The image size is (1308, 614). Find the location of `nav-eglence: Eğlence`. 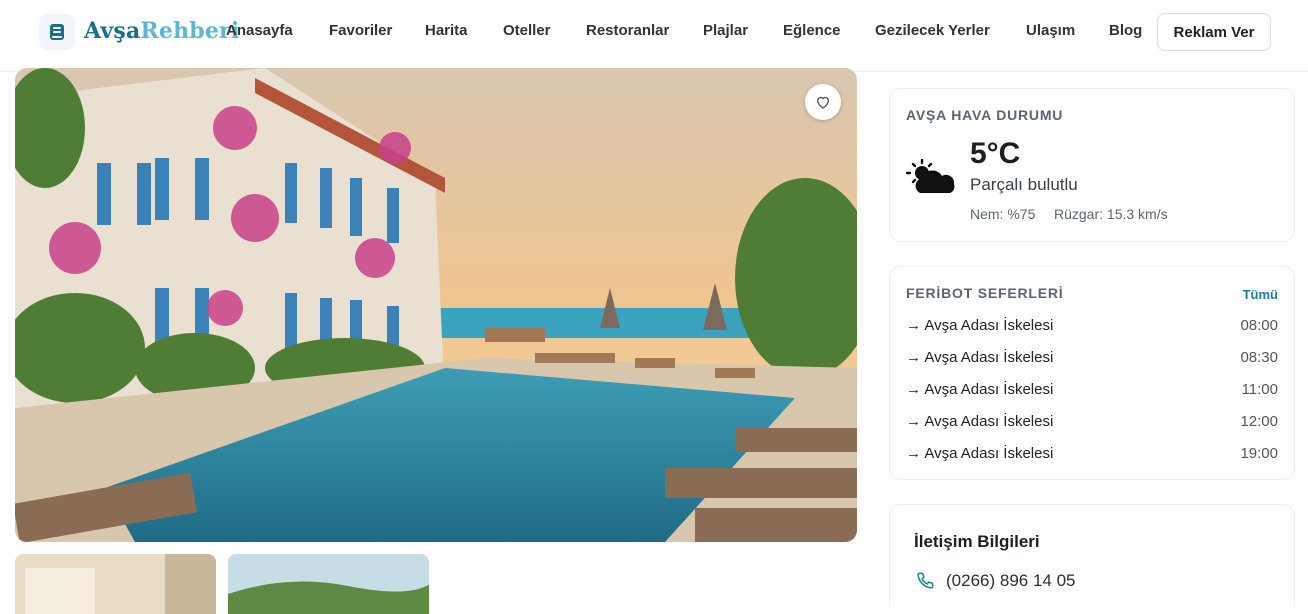

nav-eglence: Eğlence is located at coordinates (812, 32).